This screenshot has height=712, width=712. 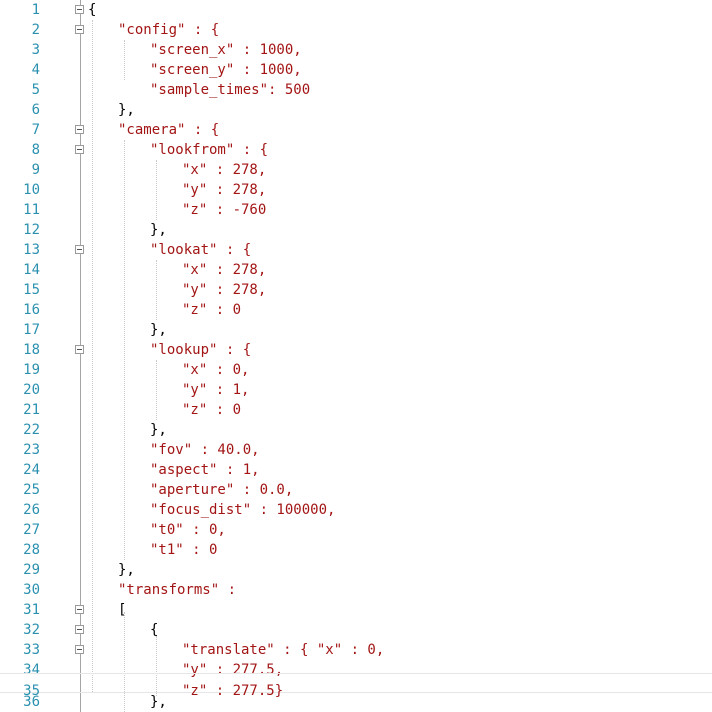 I want to click on code-line: 3 "screen_x" : 1000,, so click(x=356, y=50).